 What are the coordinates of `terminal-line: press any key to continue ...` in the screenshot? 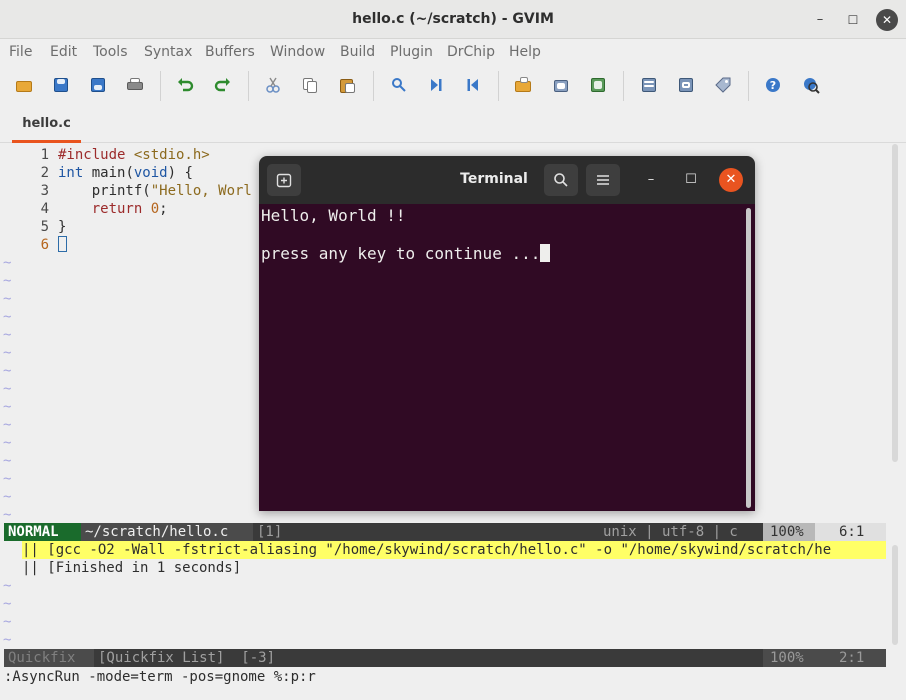 It's located at (406, 254).